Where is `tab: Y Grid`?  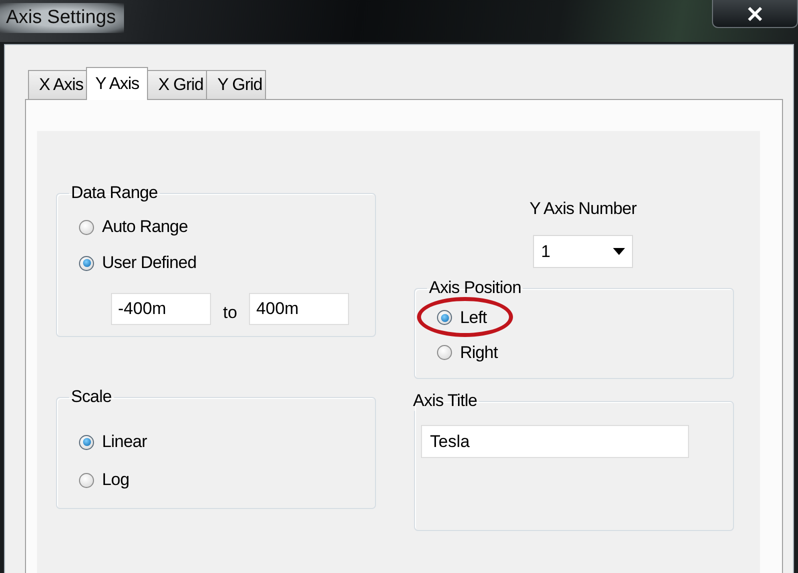 tab: Y Grid is located at coordinates (236, 84).